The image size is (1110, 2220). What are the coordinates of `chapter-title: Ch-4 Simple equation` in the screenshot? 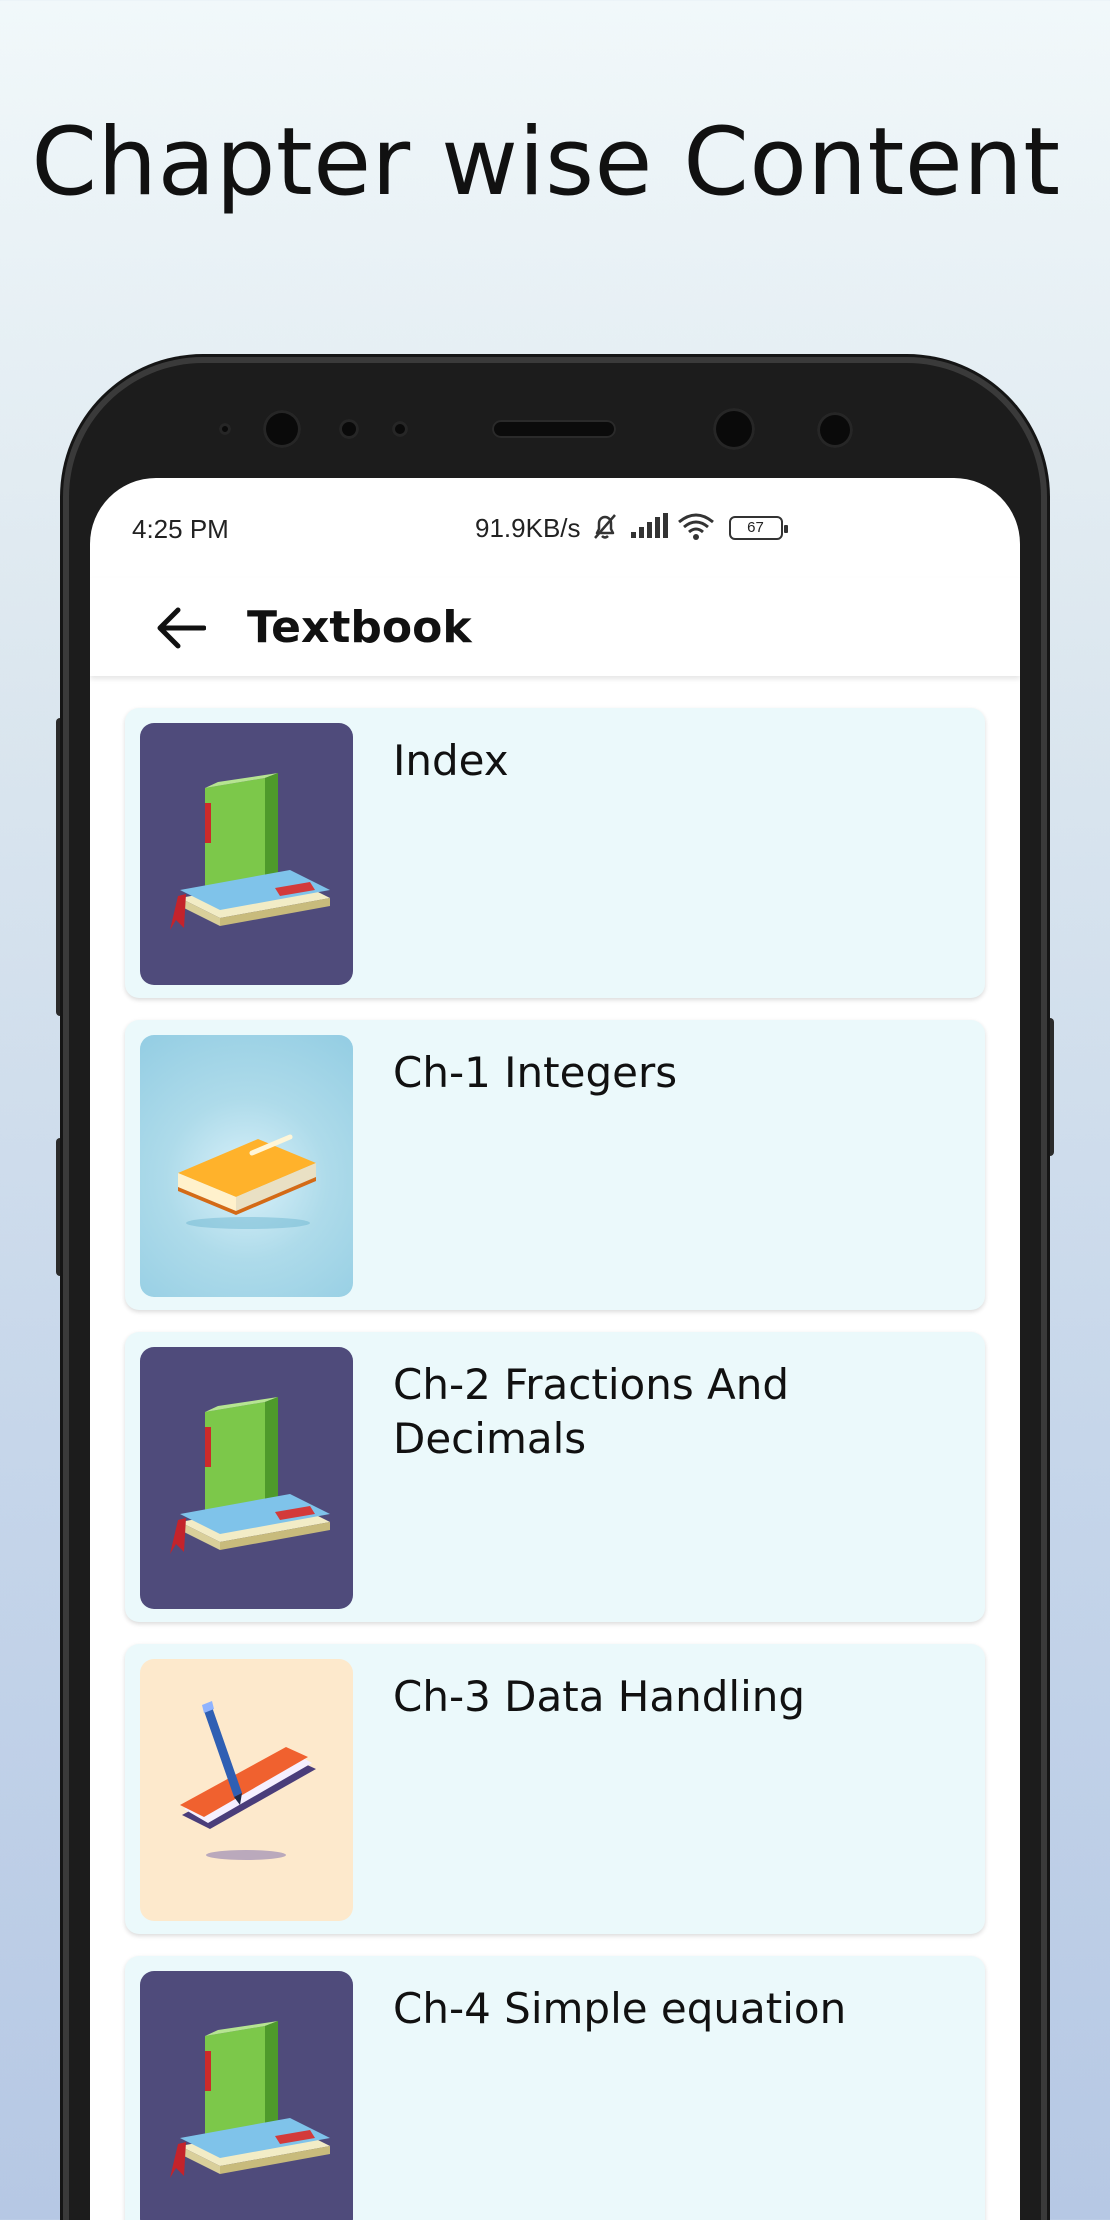 It's located at (620, 2008).